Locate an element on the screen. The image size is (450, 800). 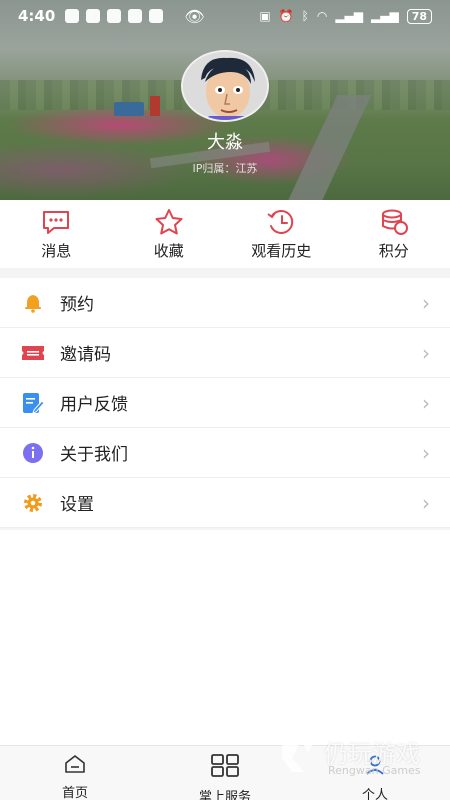
bell-icon is located at coordinates (33, 303).